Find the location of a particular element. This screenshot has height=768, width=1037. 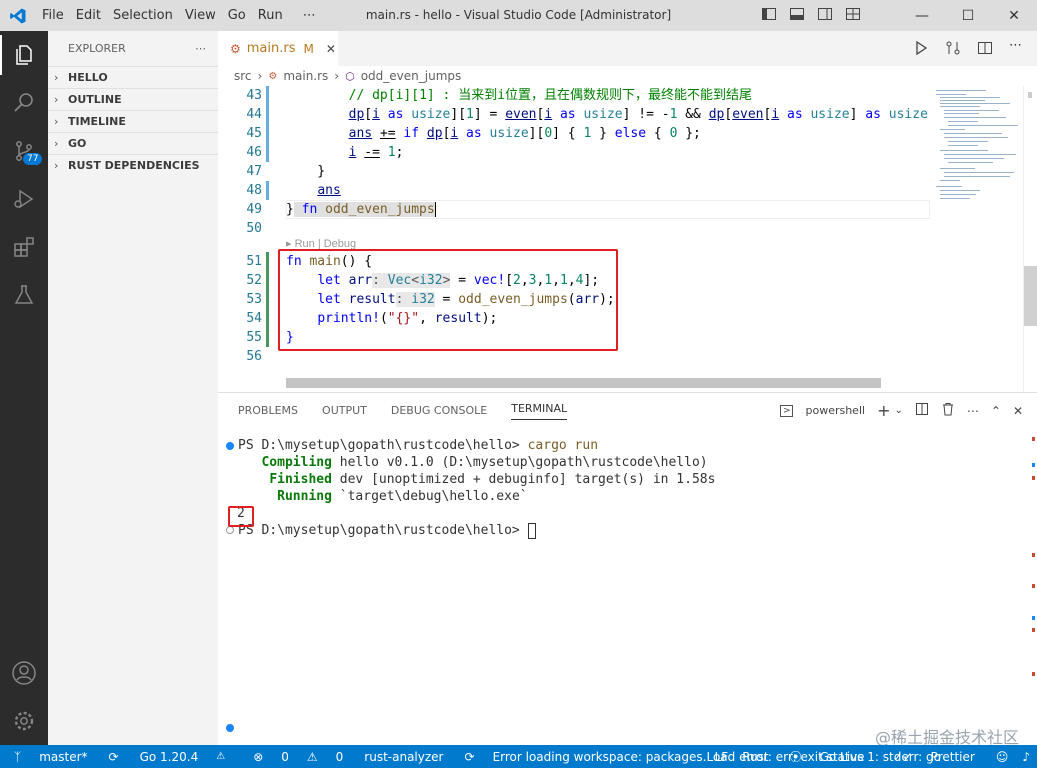

status-language: Rust is located at coordinates (755, 757).